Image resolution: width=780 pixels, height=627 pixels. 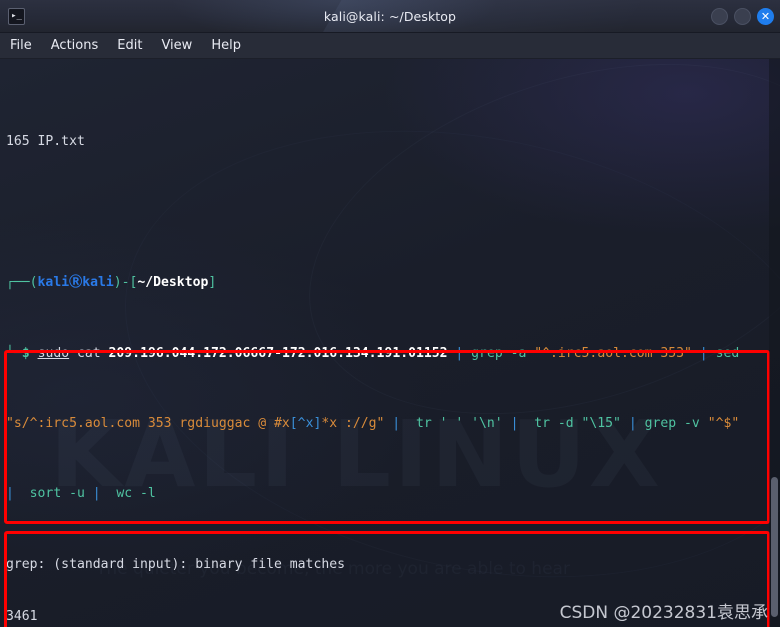 I want to click on cmd1-sed-expr-part1: "s/^:irc5.aol.com 353 rgdiuggac @ #x, so click(x=148, y=423).